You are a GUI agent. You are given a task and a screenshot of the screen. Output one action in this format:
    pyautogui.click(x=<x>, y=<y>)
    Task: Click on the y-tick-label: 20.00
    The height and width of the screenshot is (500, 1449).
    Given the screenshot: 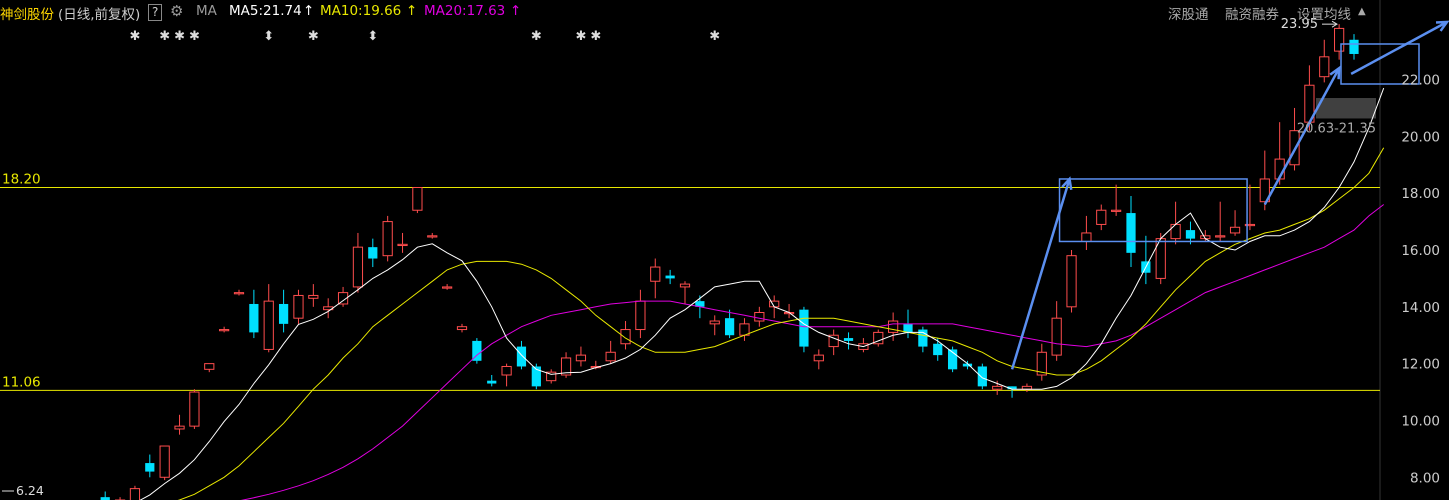 What is the action you would take?
    pyautogui.click(x=1420, y=137)
    